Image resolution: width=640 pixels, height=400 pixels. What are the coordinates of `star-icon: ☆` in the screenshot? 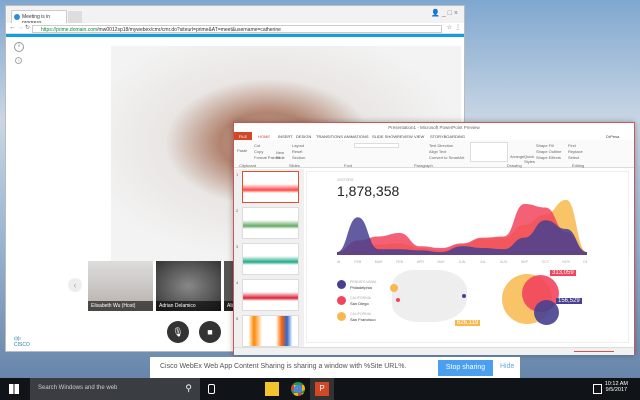 It's located at (449, 27).